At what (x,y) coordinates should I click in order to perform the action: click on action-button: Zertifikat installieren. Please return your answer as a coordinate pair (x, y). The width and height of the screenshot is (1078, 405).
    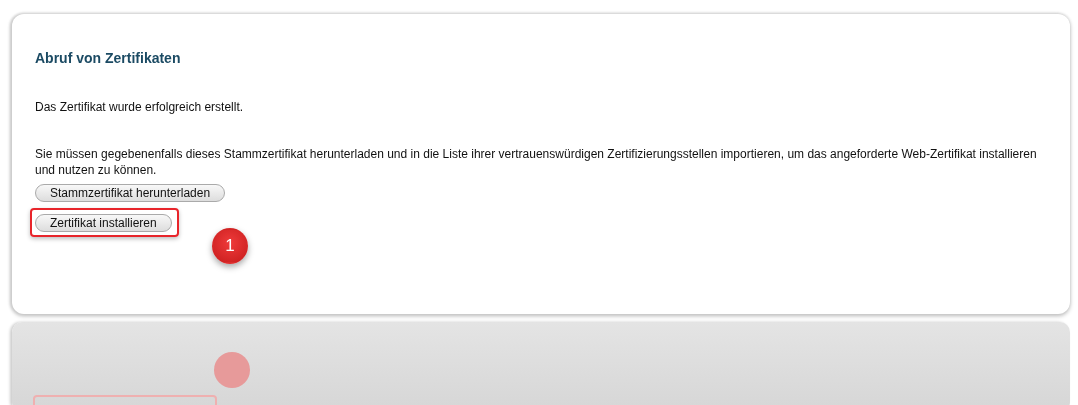
    Looking at the image, I should click on (103, 223).